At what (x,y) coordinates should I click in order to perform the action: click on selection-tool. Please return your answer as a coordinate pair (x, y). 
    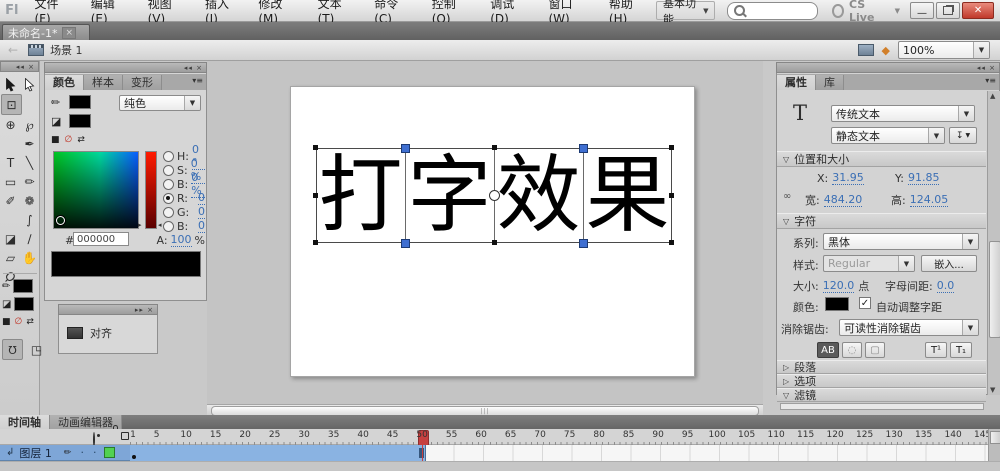
    Looking at the image, I should click on (10, 84).